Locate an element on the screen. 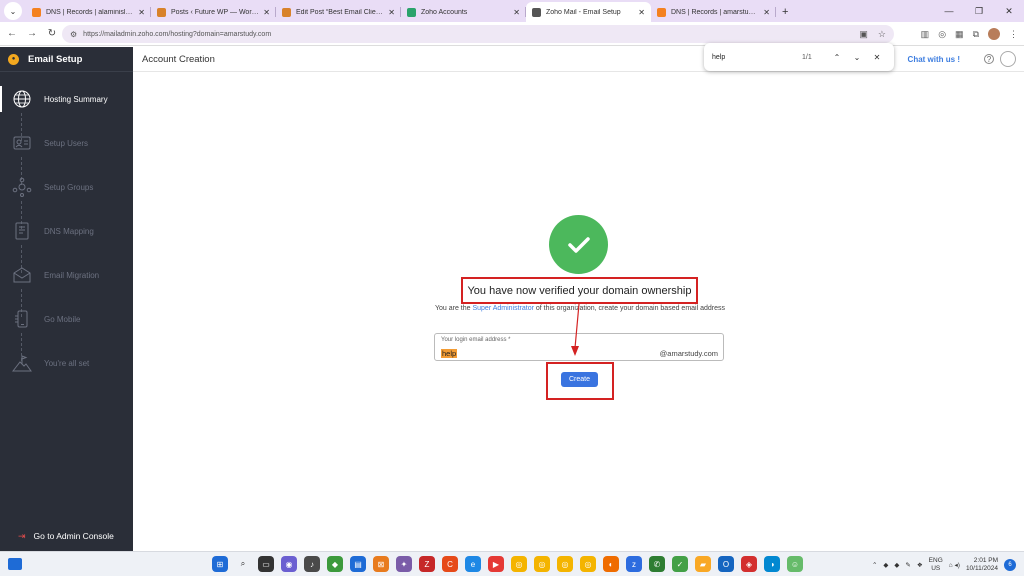 Image resolution: width=1024 pixels, height=576 pixels. tray-overflow-icon: ⌃ is located at coordinates (874, 565).